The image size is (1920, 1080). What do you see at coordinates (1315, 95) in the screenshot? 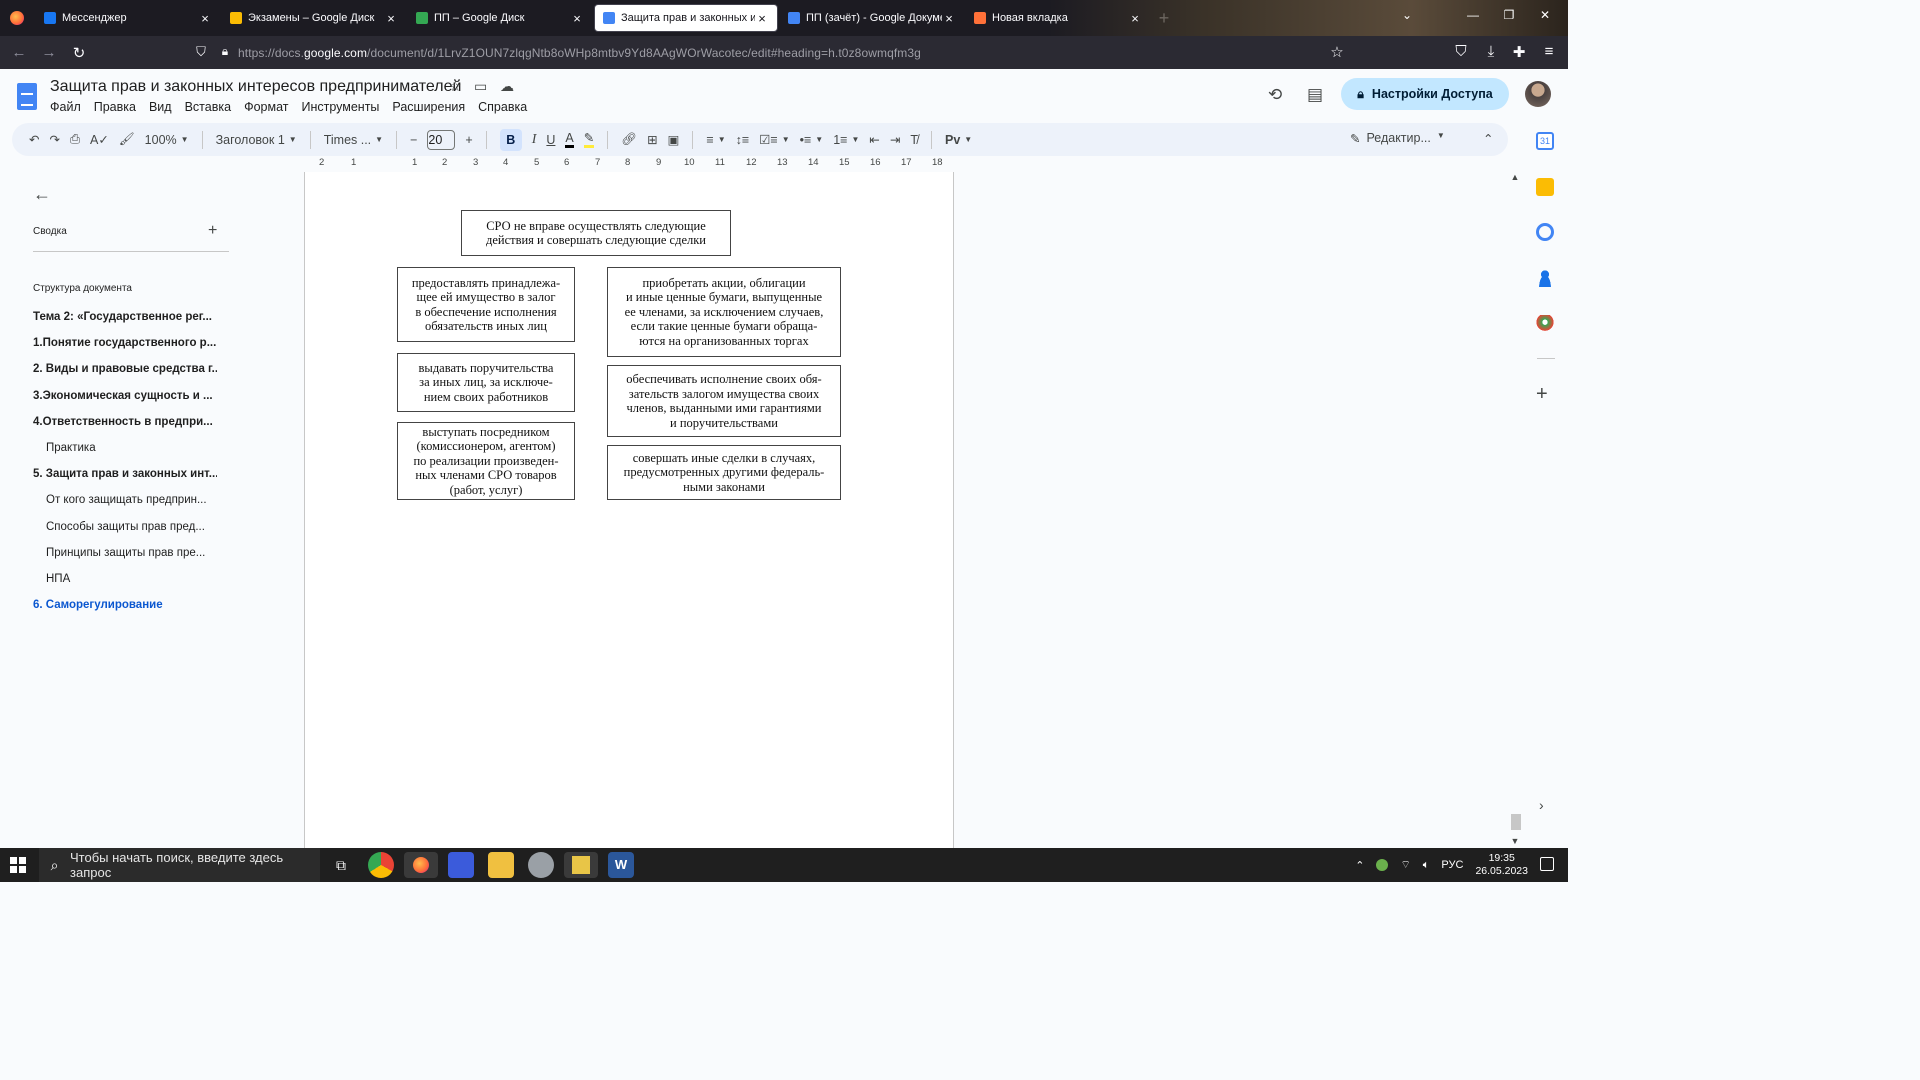
I see `comments-icon: ▤` at bounding box center [1315, 95].